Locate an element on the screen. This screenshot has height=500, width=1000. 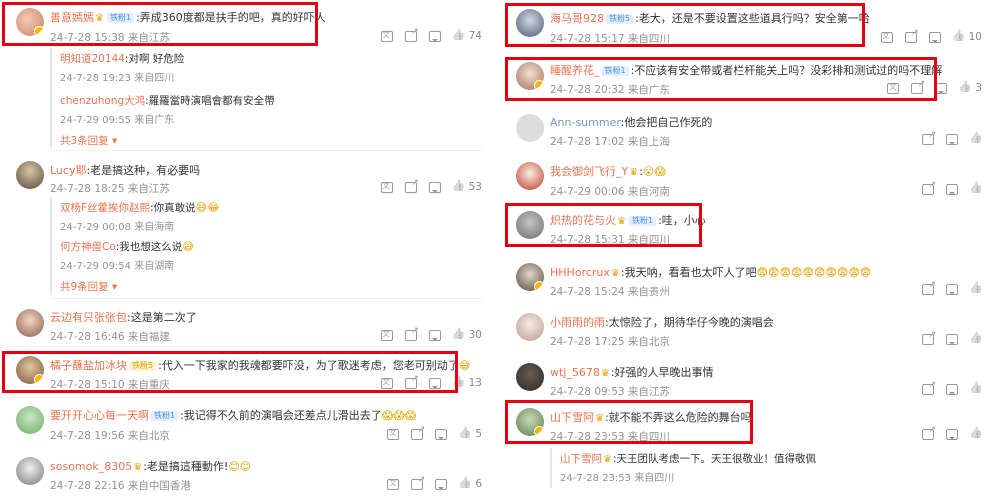
comment-username: 海马哥928 is located at coordinates (577, 18).